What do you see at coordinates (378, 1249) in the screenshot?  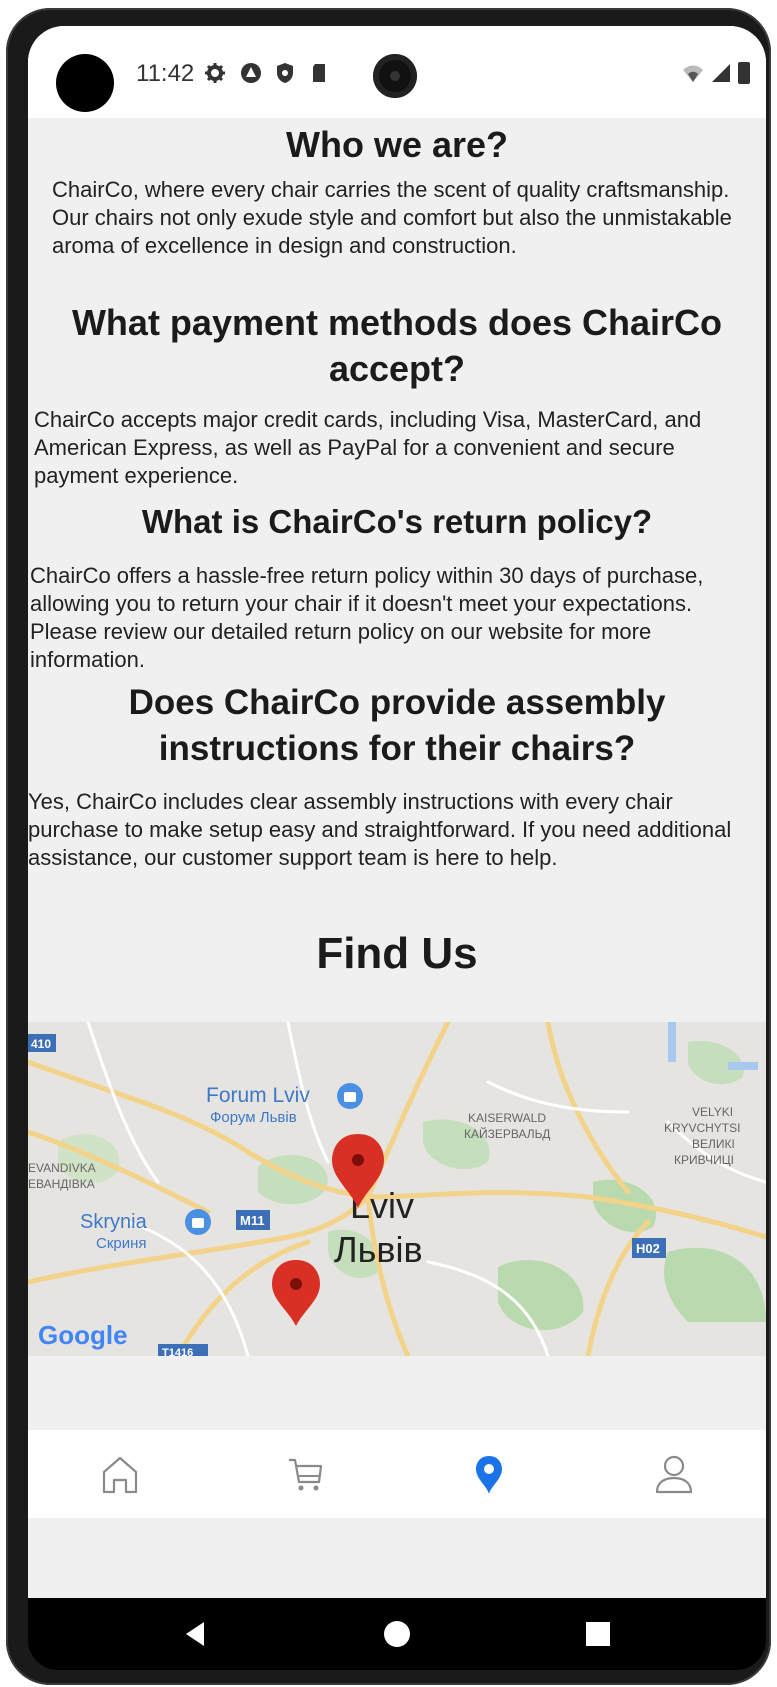 I see `map-city-label-ua: Львів` at bounding box center [378, 1249].